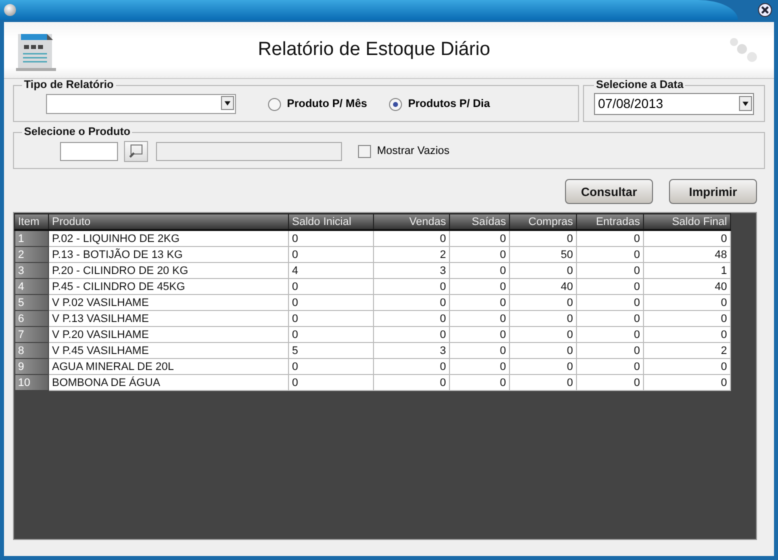  Describe the element at coordinates (31, 334) in the screenshot. I see `row-number: 7` at that location.